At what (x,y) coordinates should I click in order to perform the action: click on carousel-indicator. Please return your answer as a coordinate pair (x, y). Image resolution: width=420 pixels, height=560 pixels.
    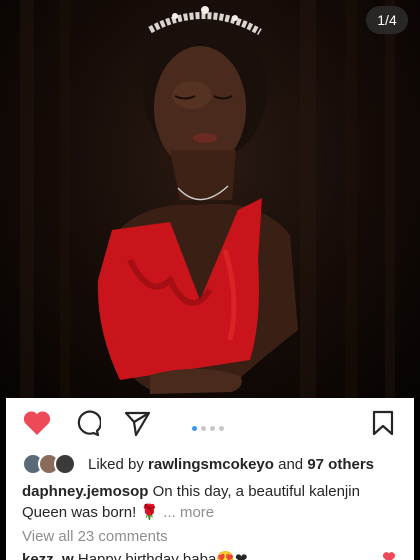
    Looking at the image, I should click on (208, 428).